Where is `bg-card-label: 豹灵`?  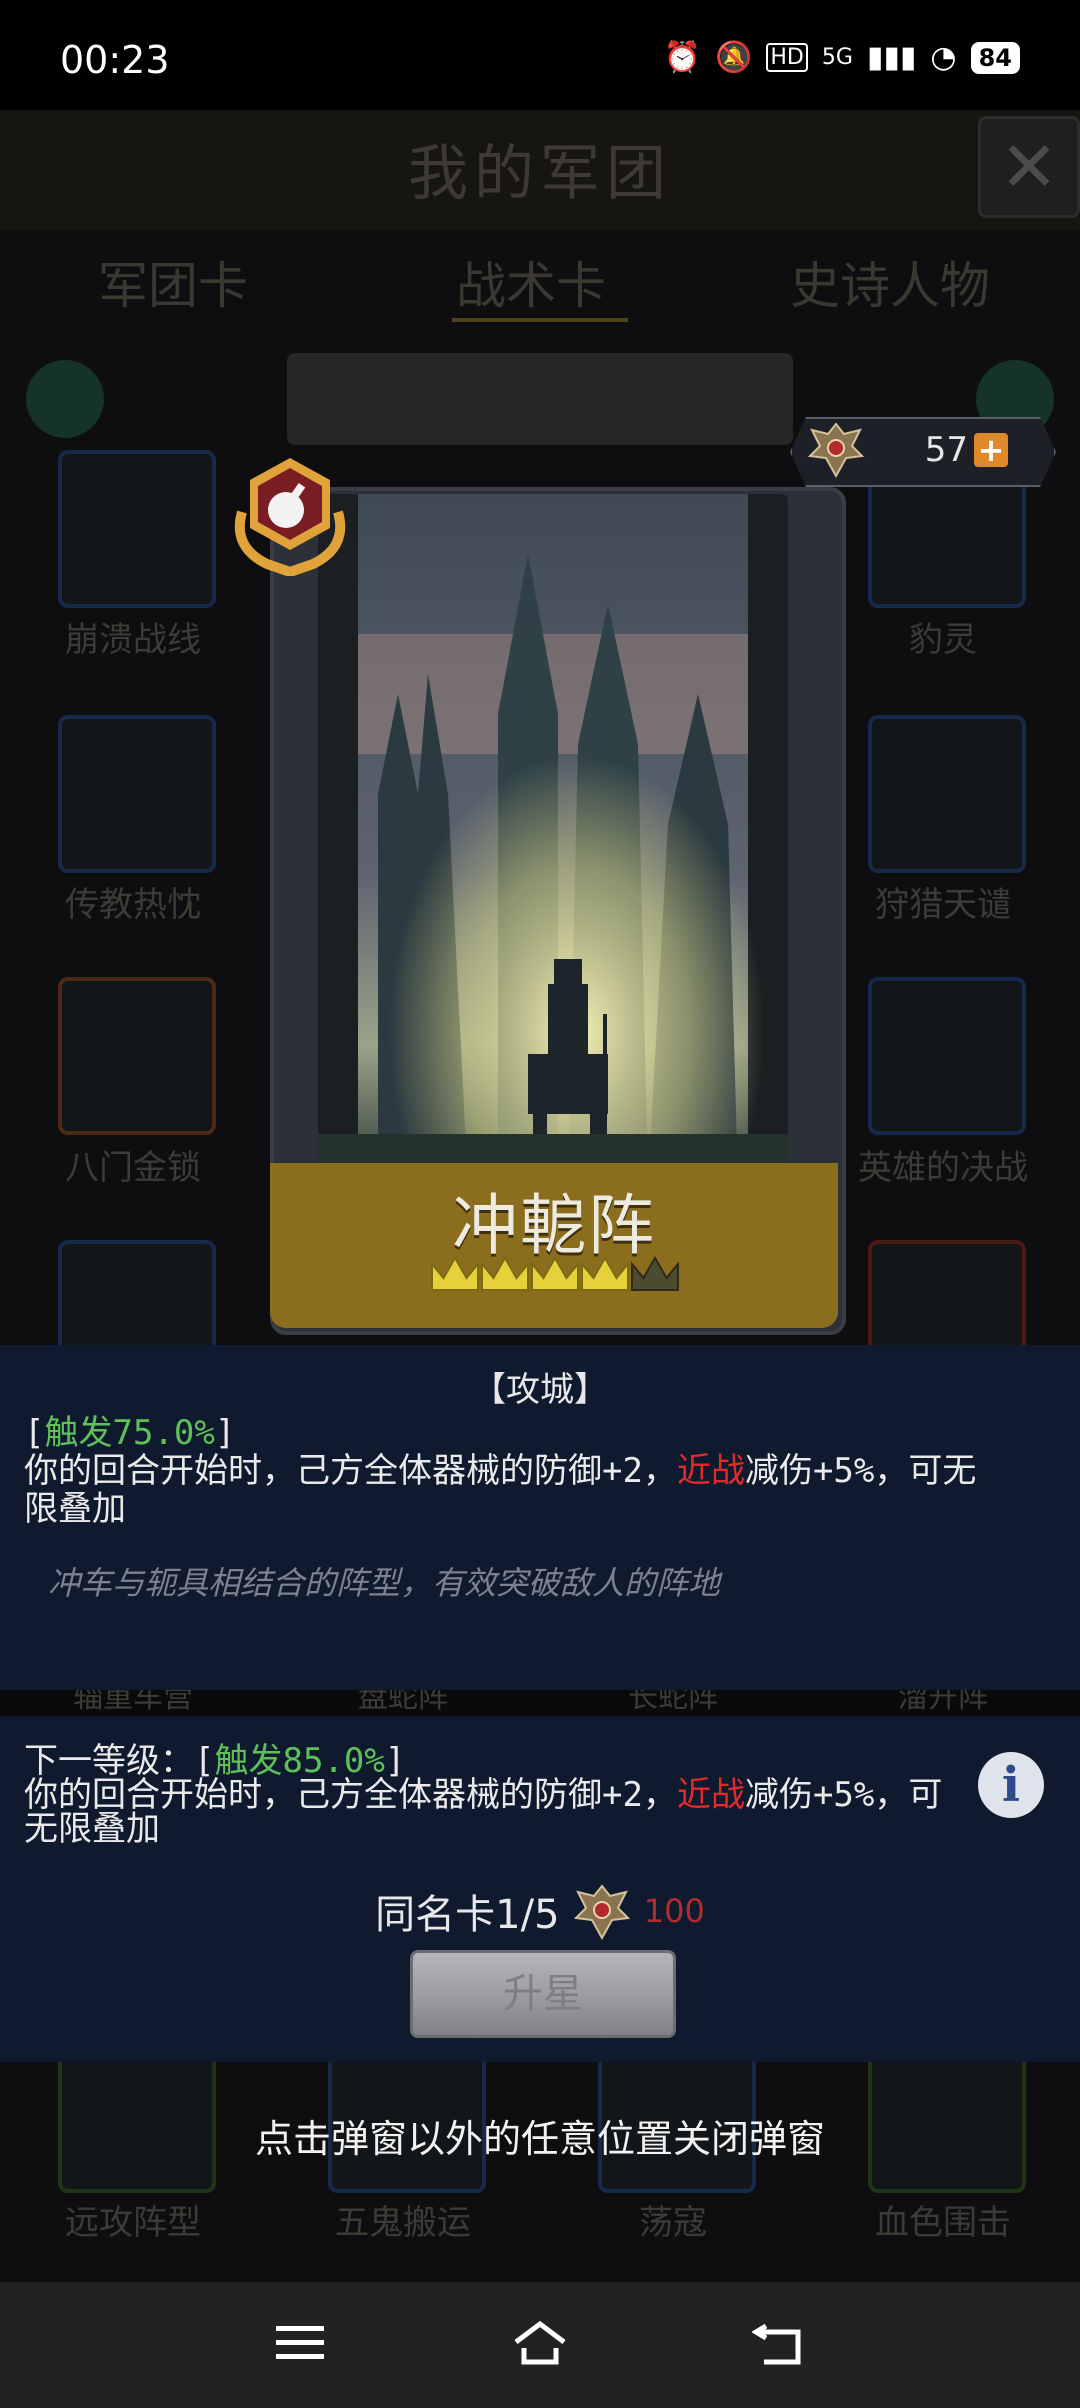 bg-card-label: 豹灵 is located at coordinates (943, 640).